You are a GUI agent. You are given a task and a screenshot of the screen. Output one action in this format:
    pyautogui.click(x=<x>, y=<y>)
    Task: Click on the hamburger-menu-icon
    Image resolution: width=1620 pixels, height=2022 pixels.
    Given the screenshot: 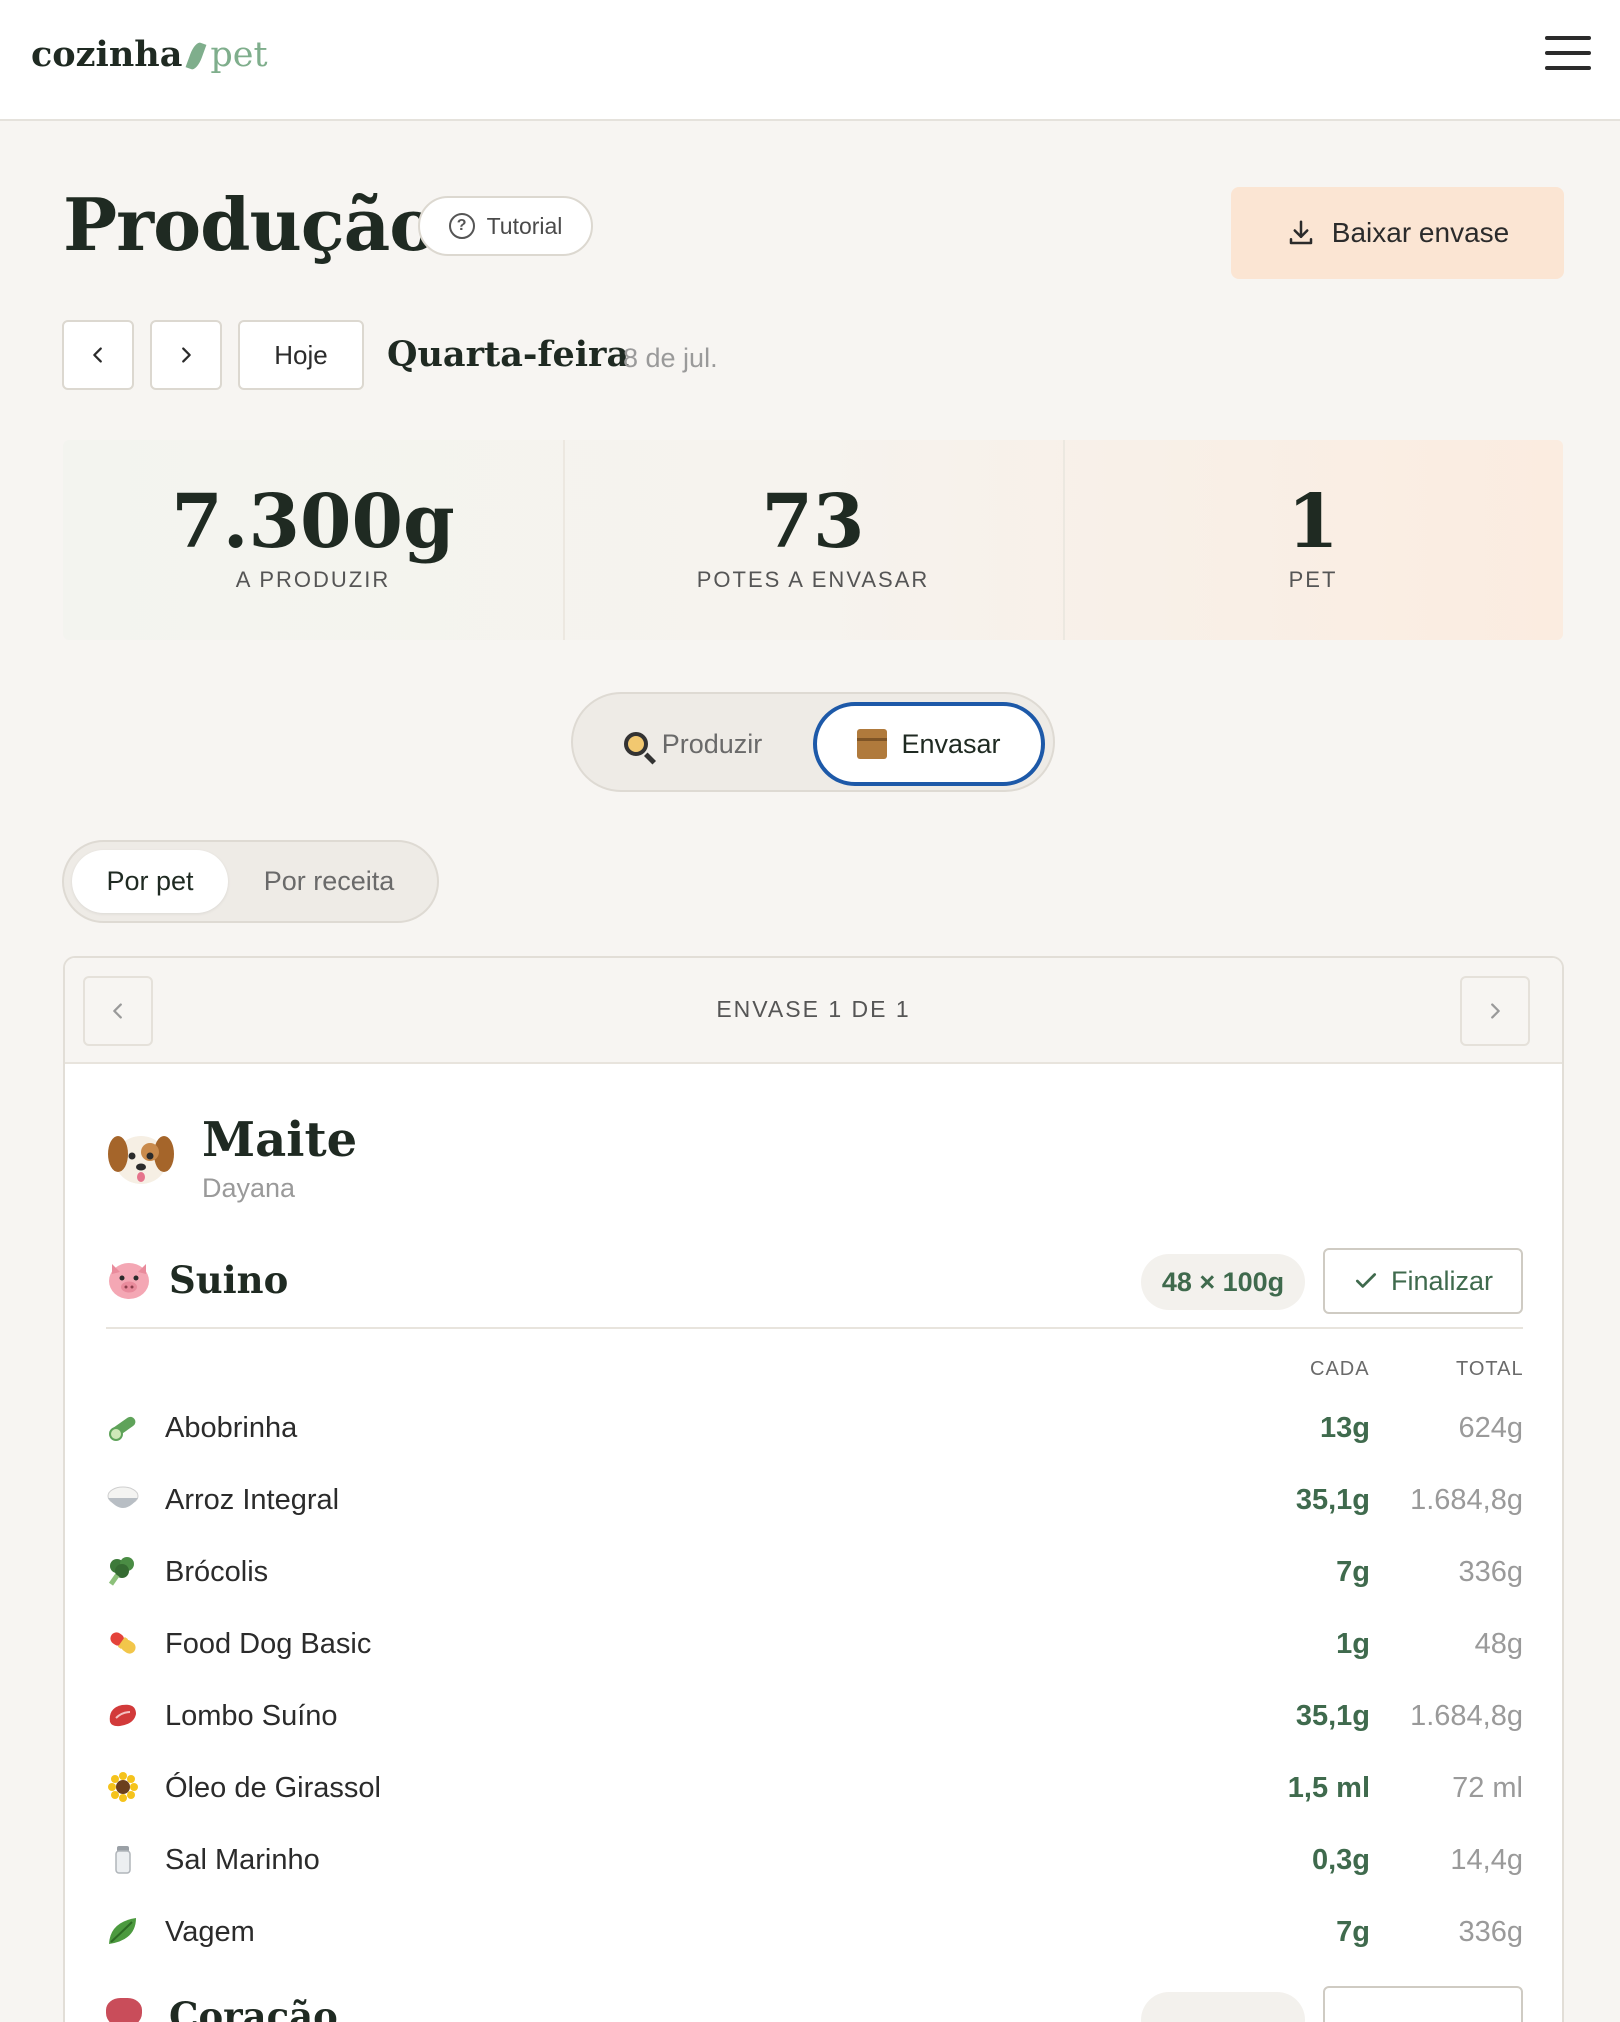 What is the action you would take?
    pyautogui.click(x=1568, y=56)
    